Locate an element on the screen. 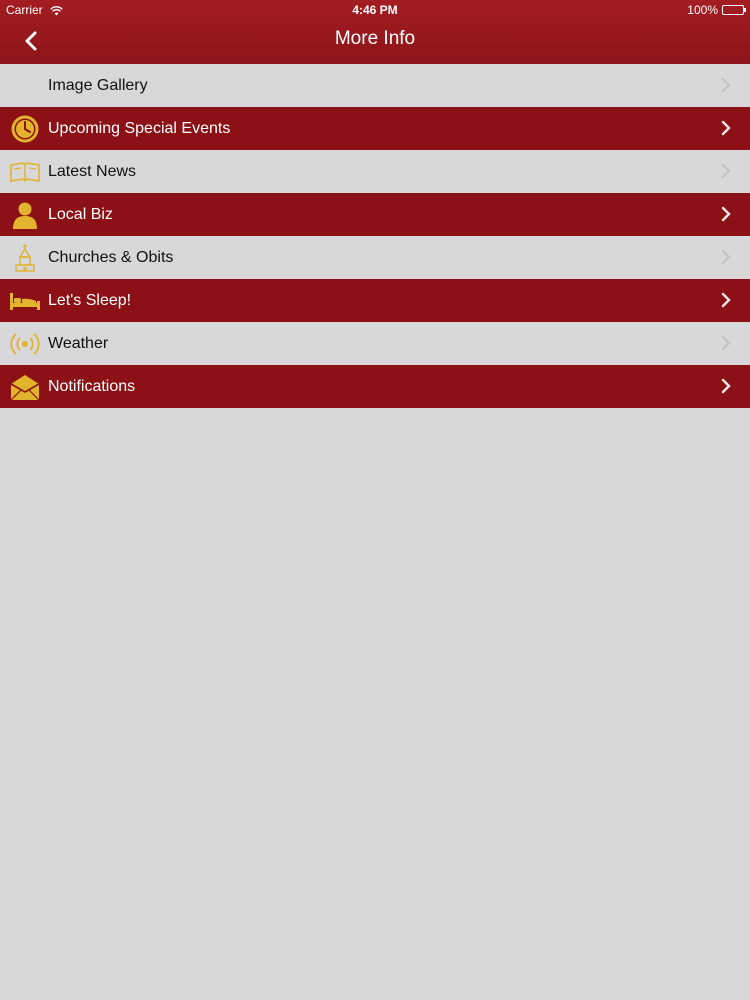  menu-item-label: Weather is located at coordinates (78, 343).